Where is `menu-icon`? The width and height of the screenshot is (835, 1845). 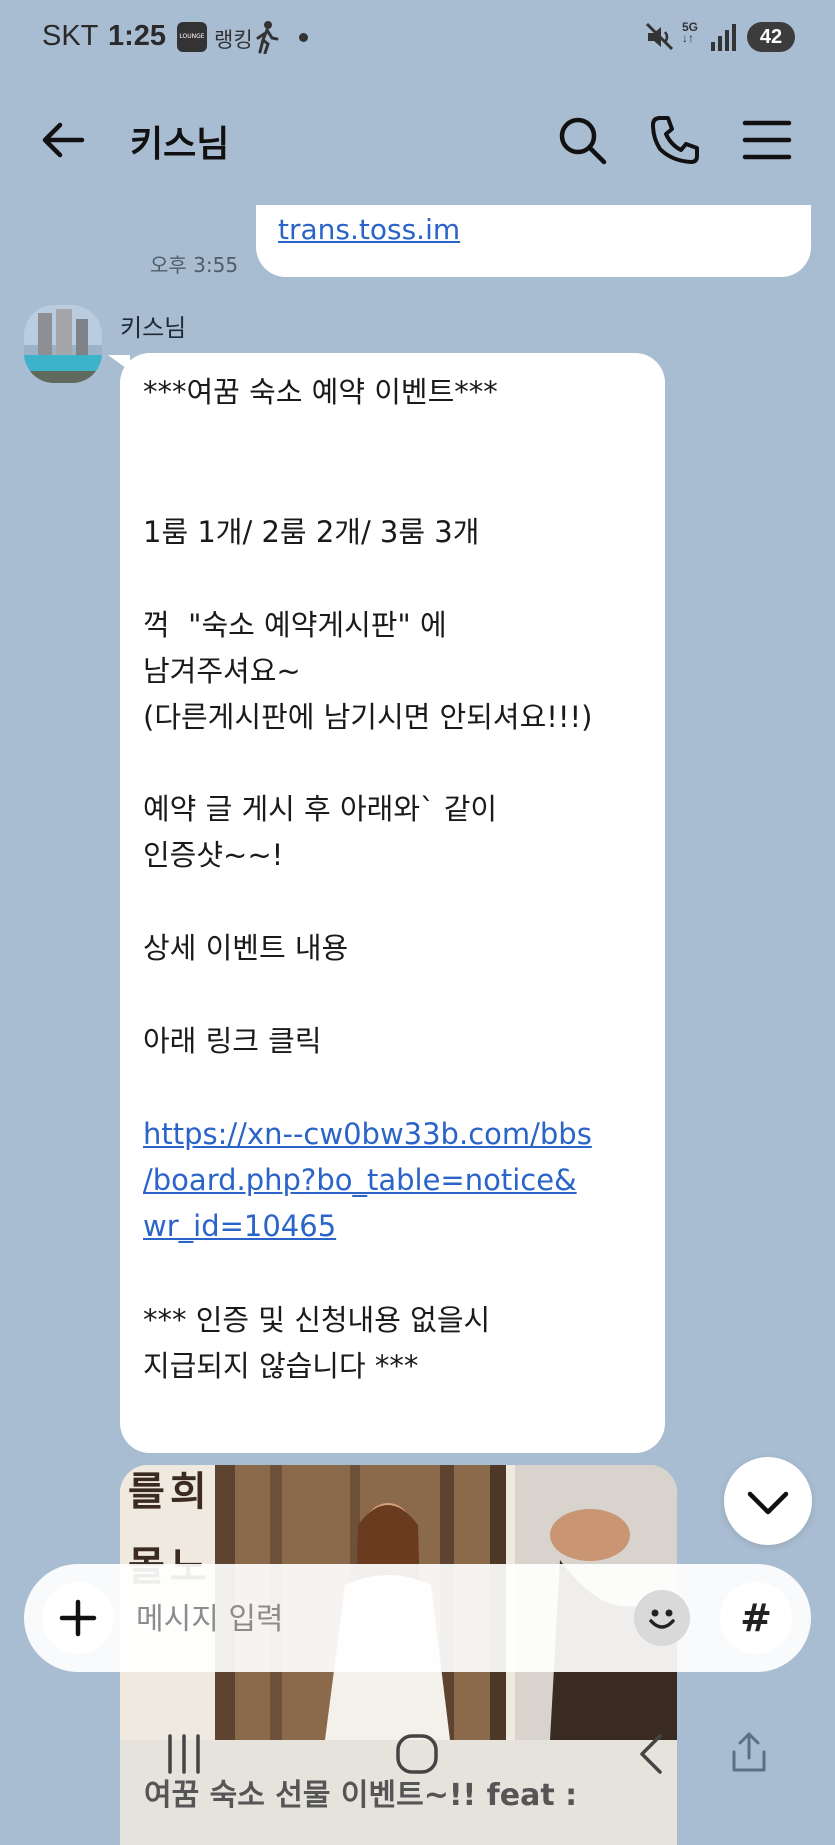 menu-icon is located at coordinates (767, 140).